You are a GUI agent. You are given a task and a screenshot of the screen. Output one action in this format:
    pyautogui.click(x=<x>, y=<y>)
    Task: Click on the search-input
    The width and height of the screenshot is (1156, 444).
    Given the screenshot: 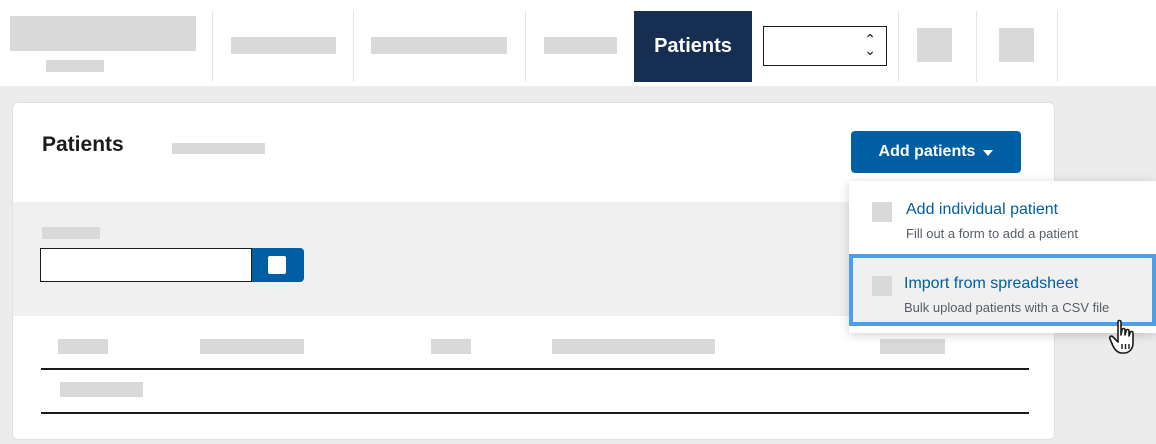 What is the action you would take?
    pyautogui.click(x=146, y=265)
    